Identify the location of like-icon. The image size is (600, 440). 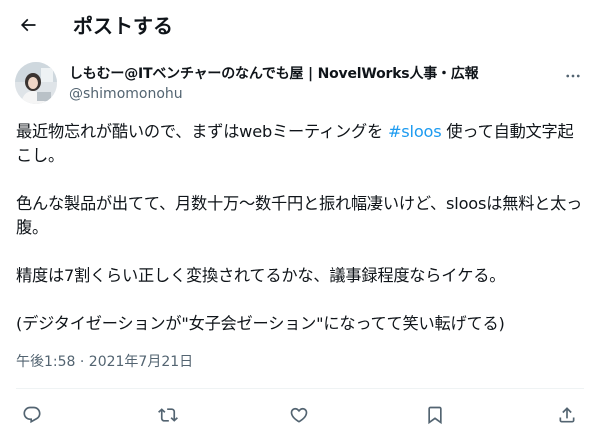
(299, 415).